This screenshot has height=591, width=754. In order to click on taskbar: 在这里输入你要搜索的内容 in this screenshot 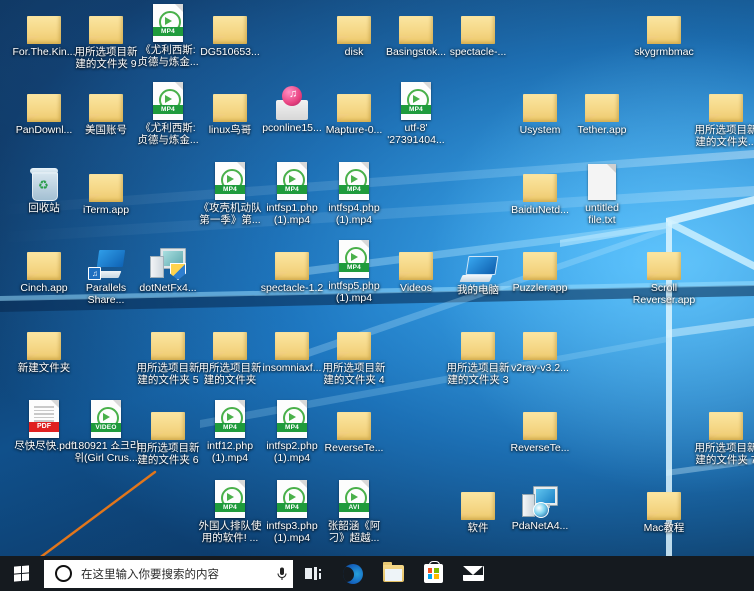, I will do `click(377, 573)`.